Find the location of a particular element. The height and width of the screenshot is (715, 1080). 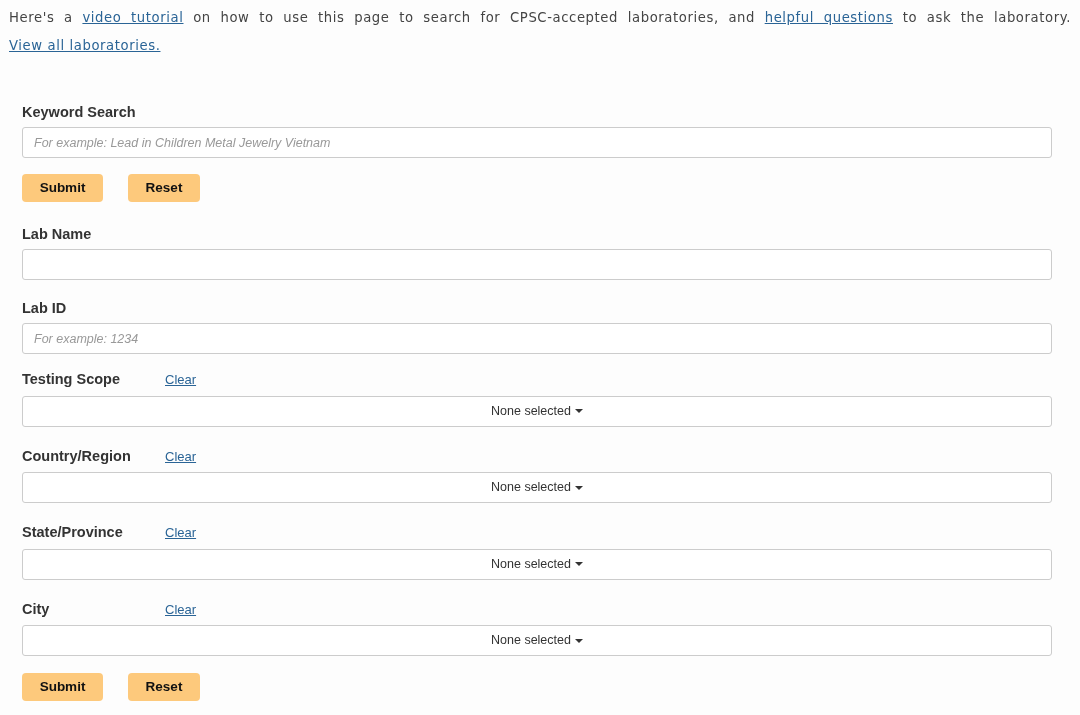

field-label: Country/Region is located at coordinates (77, 456).